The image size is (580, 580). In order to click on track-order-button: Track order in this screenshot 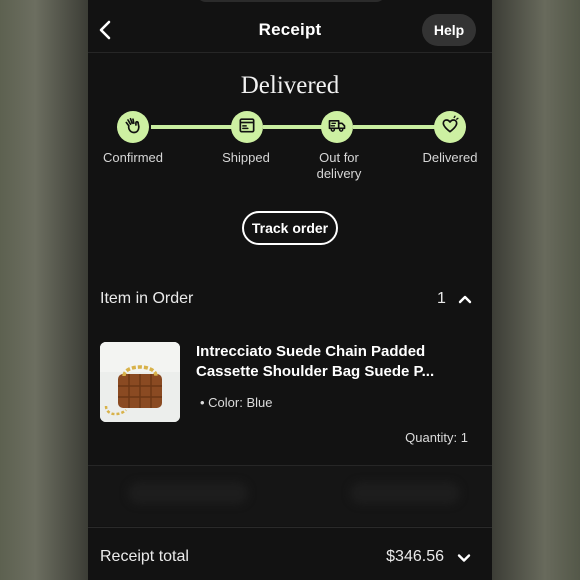, I will do `click(290, 228)`.